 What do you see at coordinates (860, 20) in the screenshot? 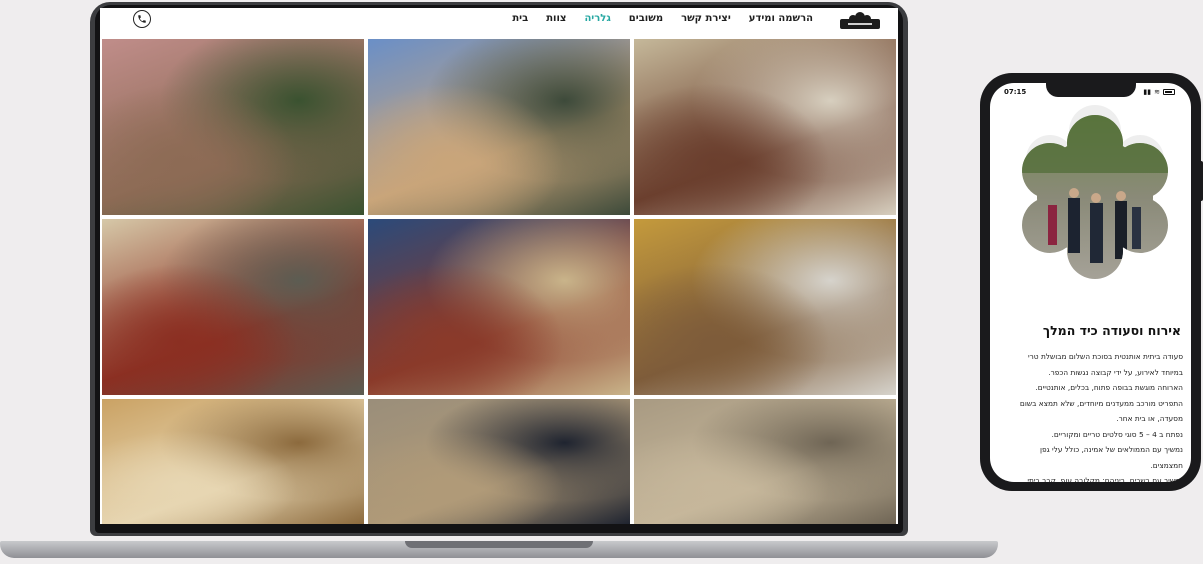
I see `site-logo` at bounding box center [860, 20].